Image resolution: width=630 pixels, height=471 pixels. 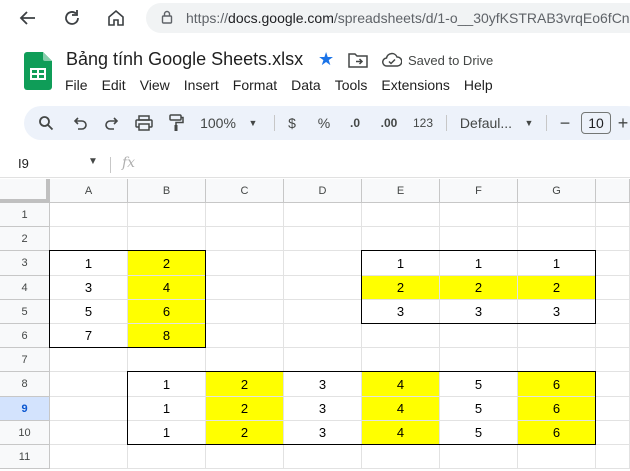 I want to click on cell-f9: 5, so click(x=479, y=409).